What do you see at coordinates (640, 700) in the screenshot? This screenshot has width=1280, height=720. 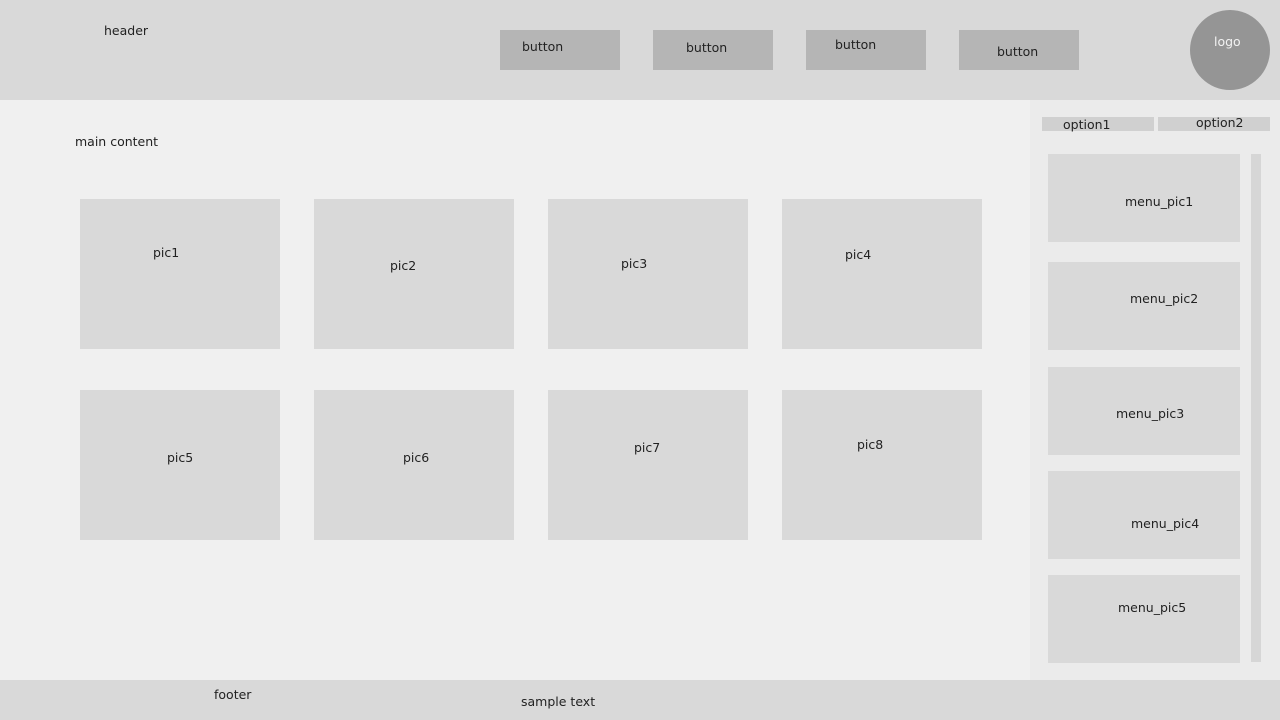 I see `footer: footer sample text` at bounding box center [640, 700].